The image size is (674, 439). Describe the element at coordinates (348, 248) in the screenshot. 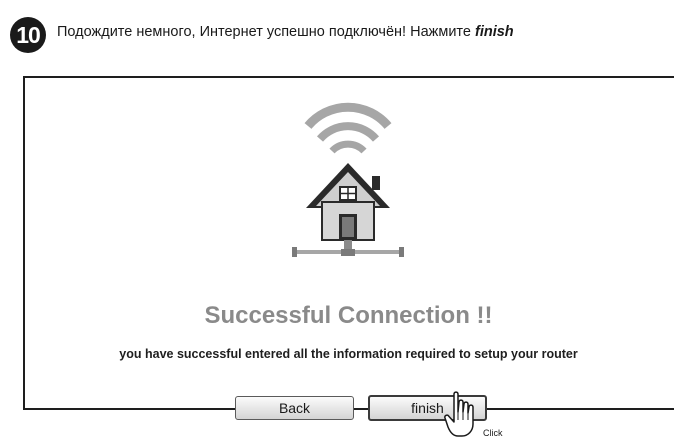

I see `network-icon` at that location.